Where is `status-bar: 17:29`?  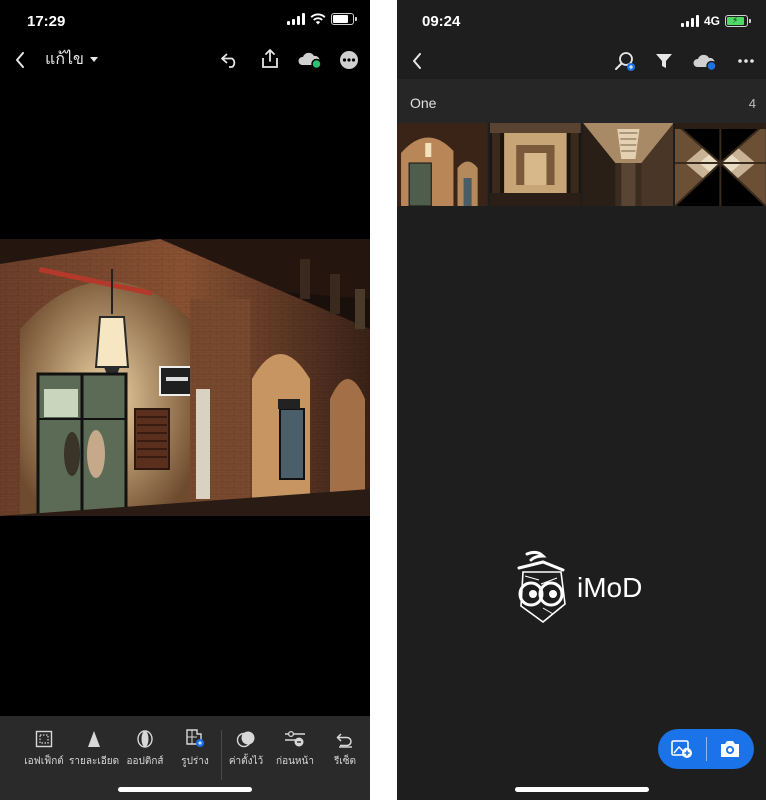
status-bar: 17:29 is located at coordinates (185, 22).